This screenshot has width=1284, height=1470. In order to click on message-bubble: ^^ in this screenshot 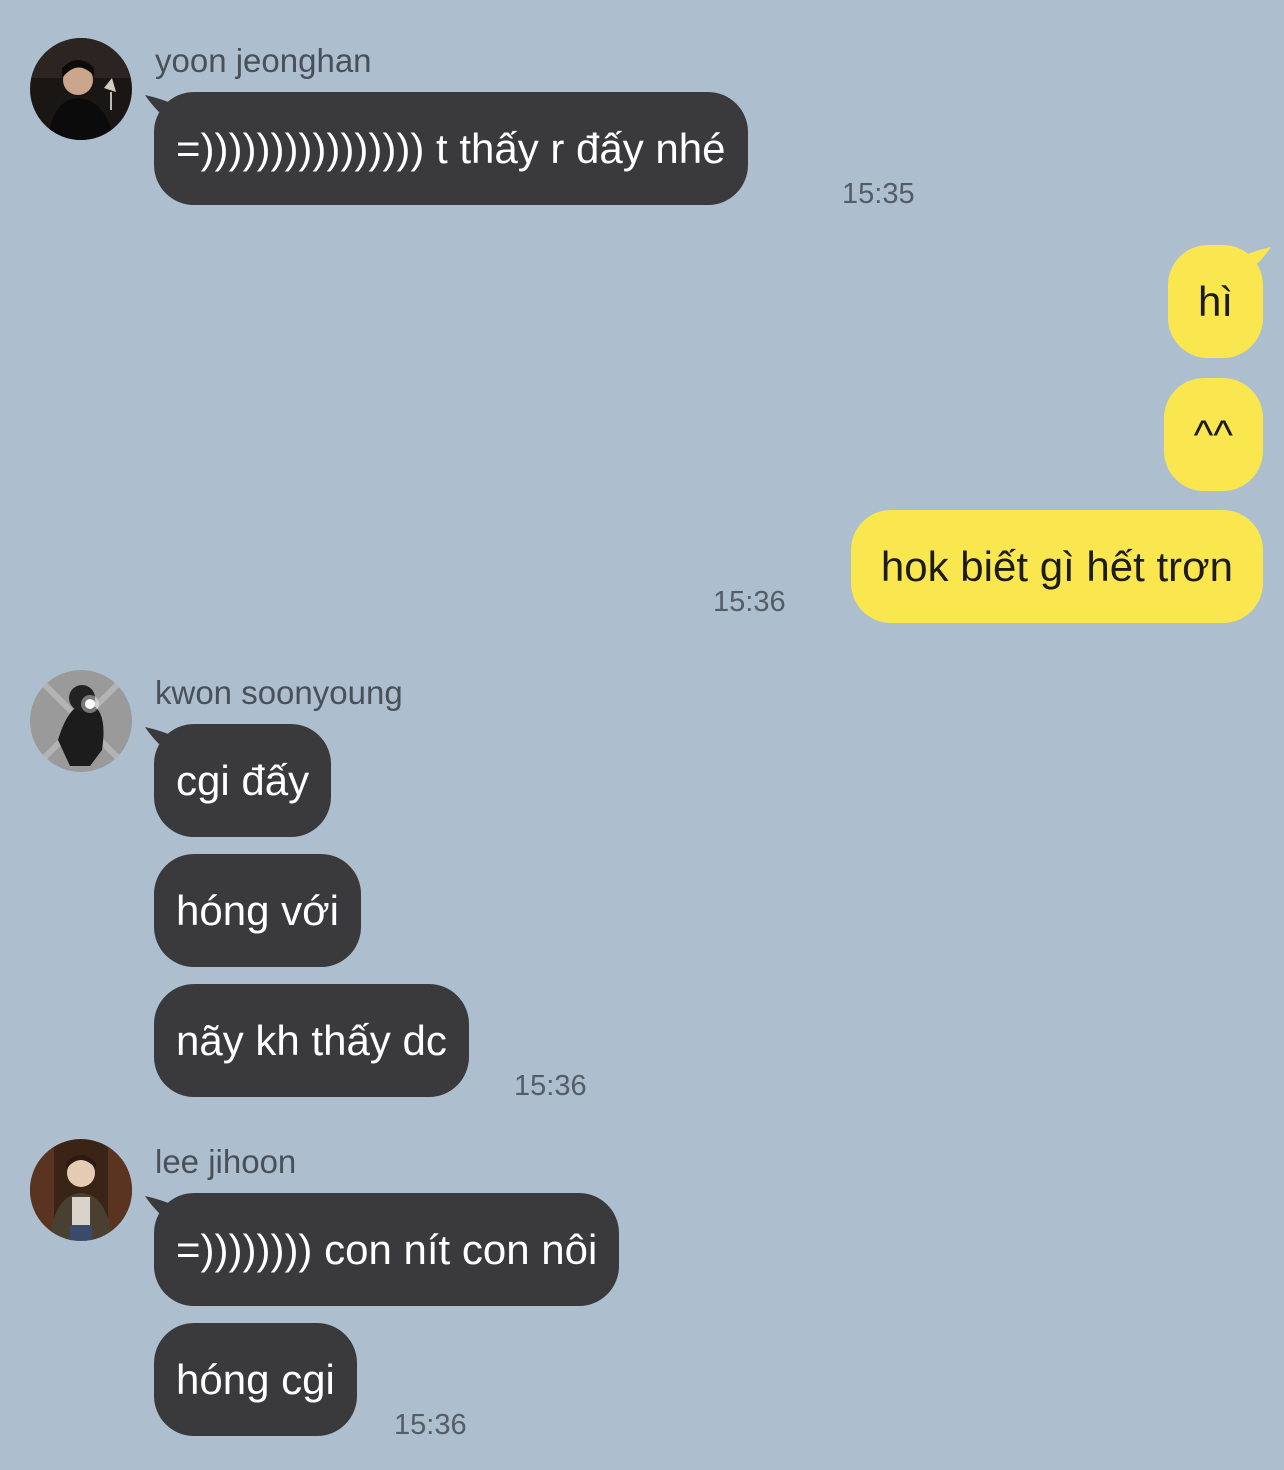, I will do `click(1213, 434)`.